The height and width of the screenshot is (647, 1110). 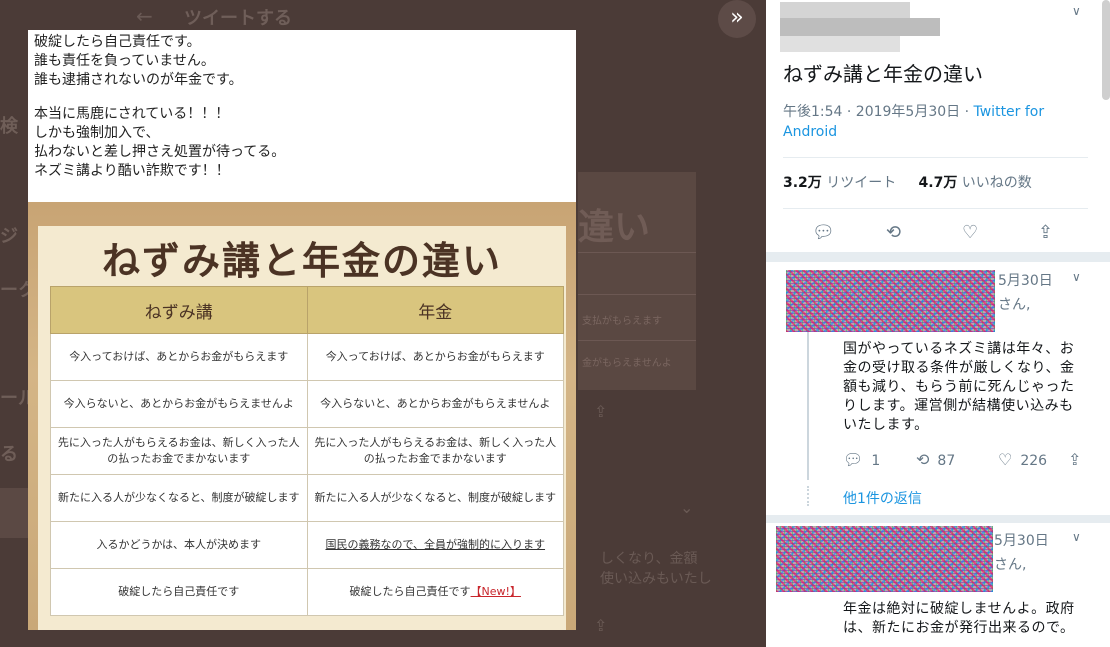 What do you see at coordinates (132, 171) in the screenshot?
I see `caption-line: ネズミ講より酷い詐欺です！！` at bounding box center [132, 171].